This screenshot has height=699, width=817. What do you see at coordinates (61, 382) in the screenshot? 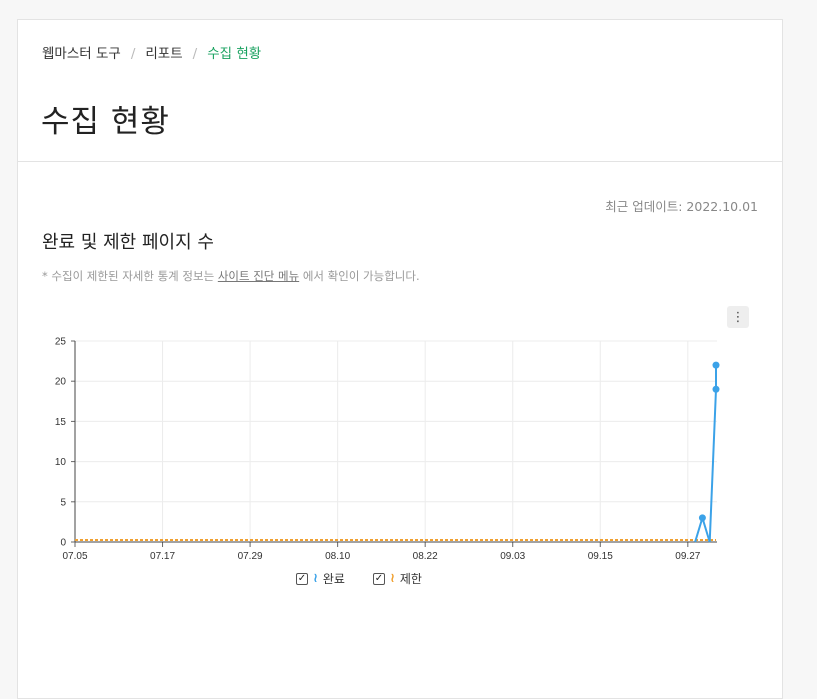
I see `y-axis-tick-label: 20` at bounding box center [61, 382].